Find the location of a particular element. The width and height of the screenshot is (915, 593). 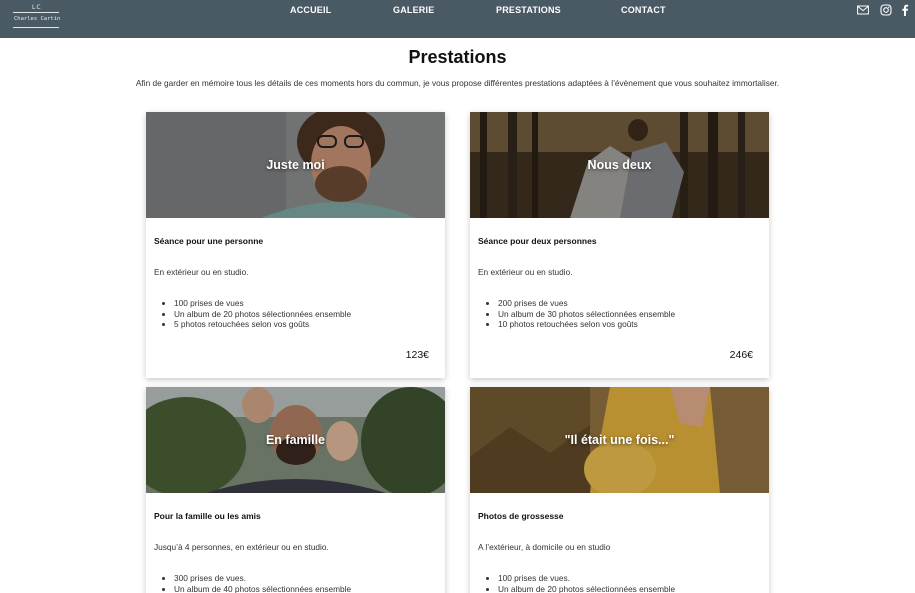

instagram-icon is located at coordinates (886, 10).